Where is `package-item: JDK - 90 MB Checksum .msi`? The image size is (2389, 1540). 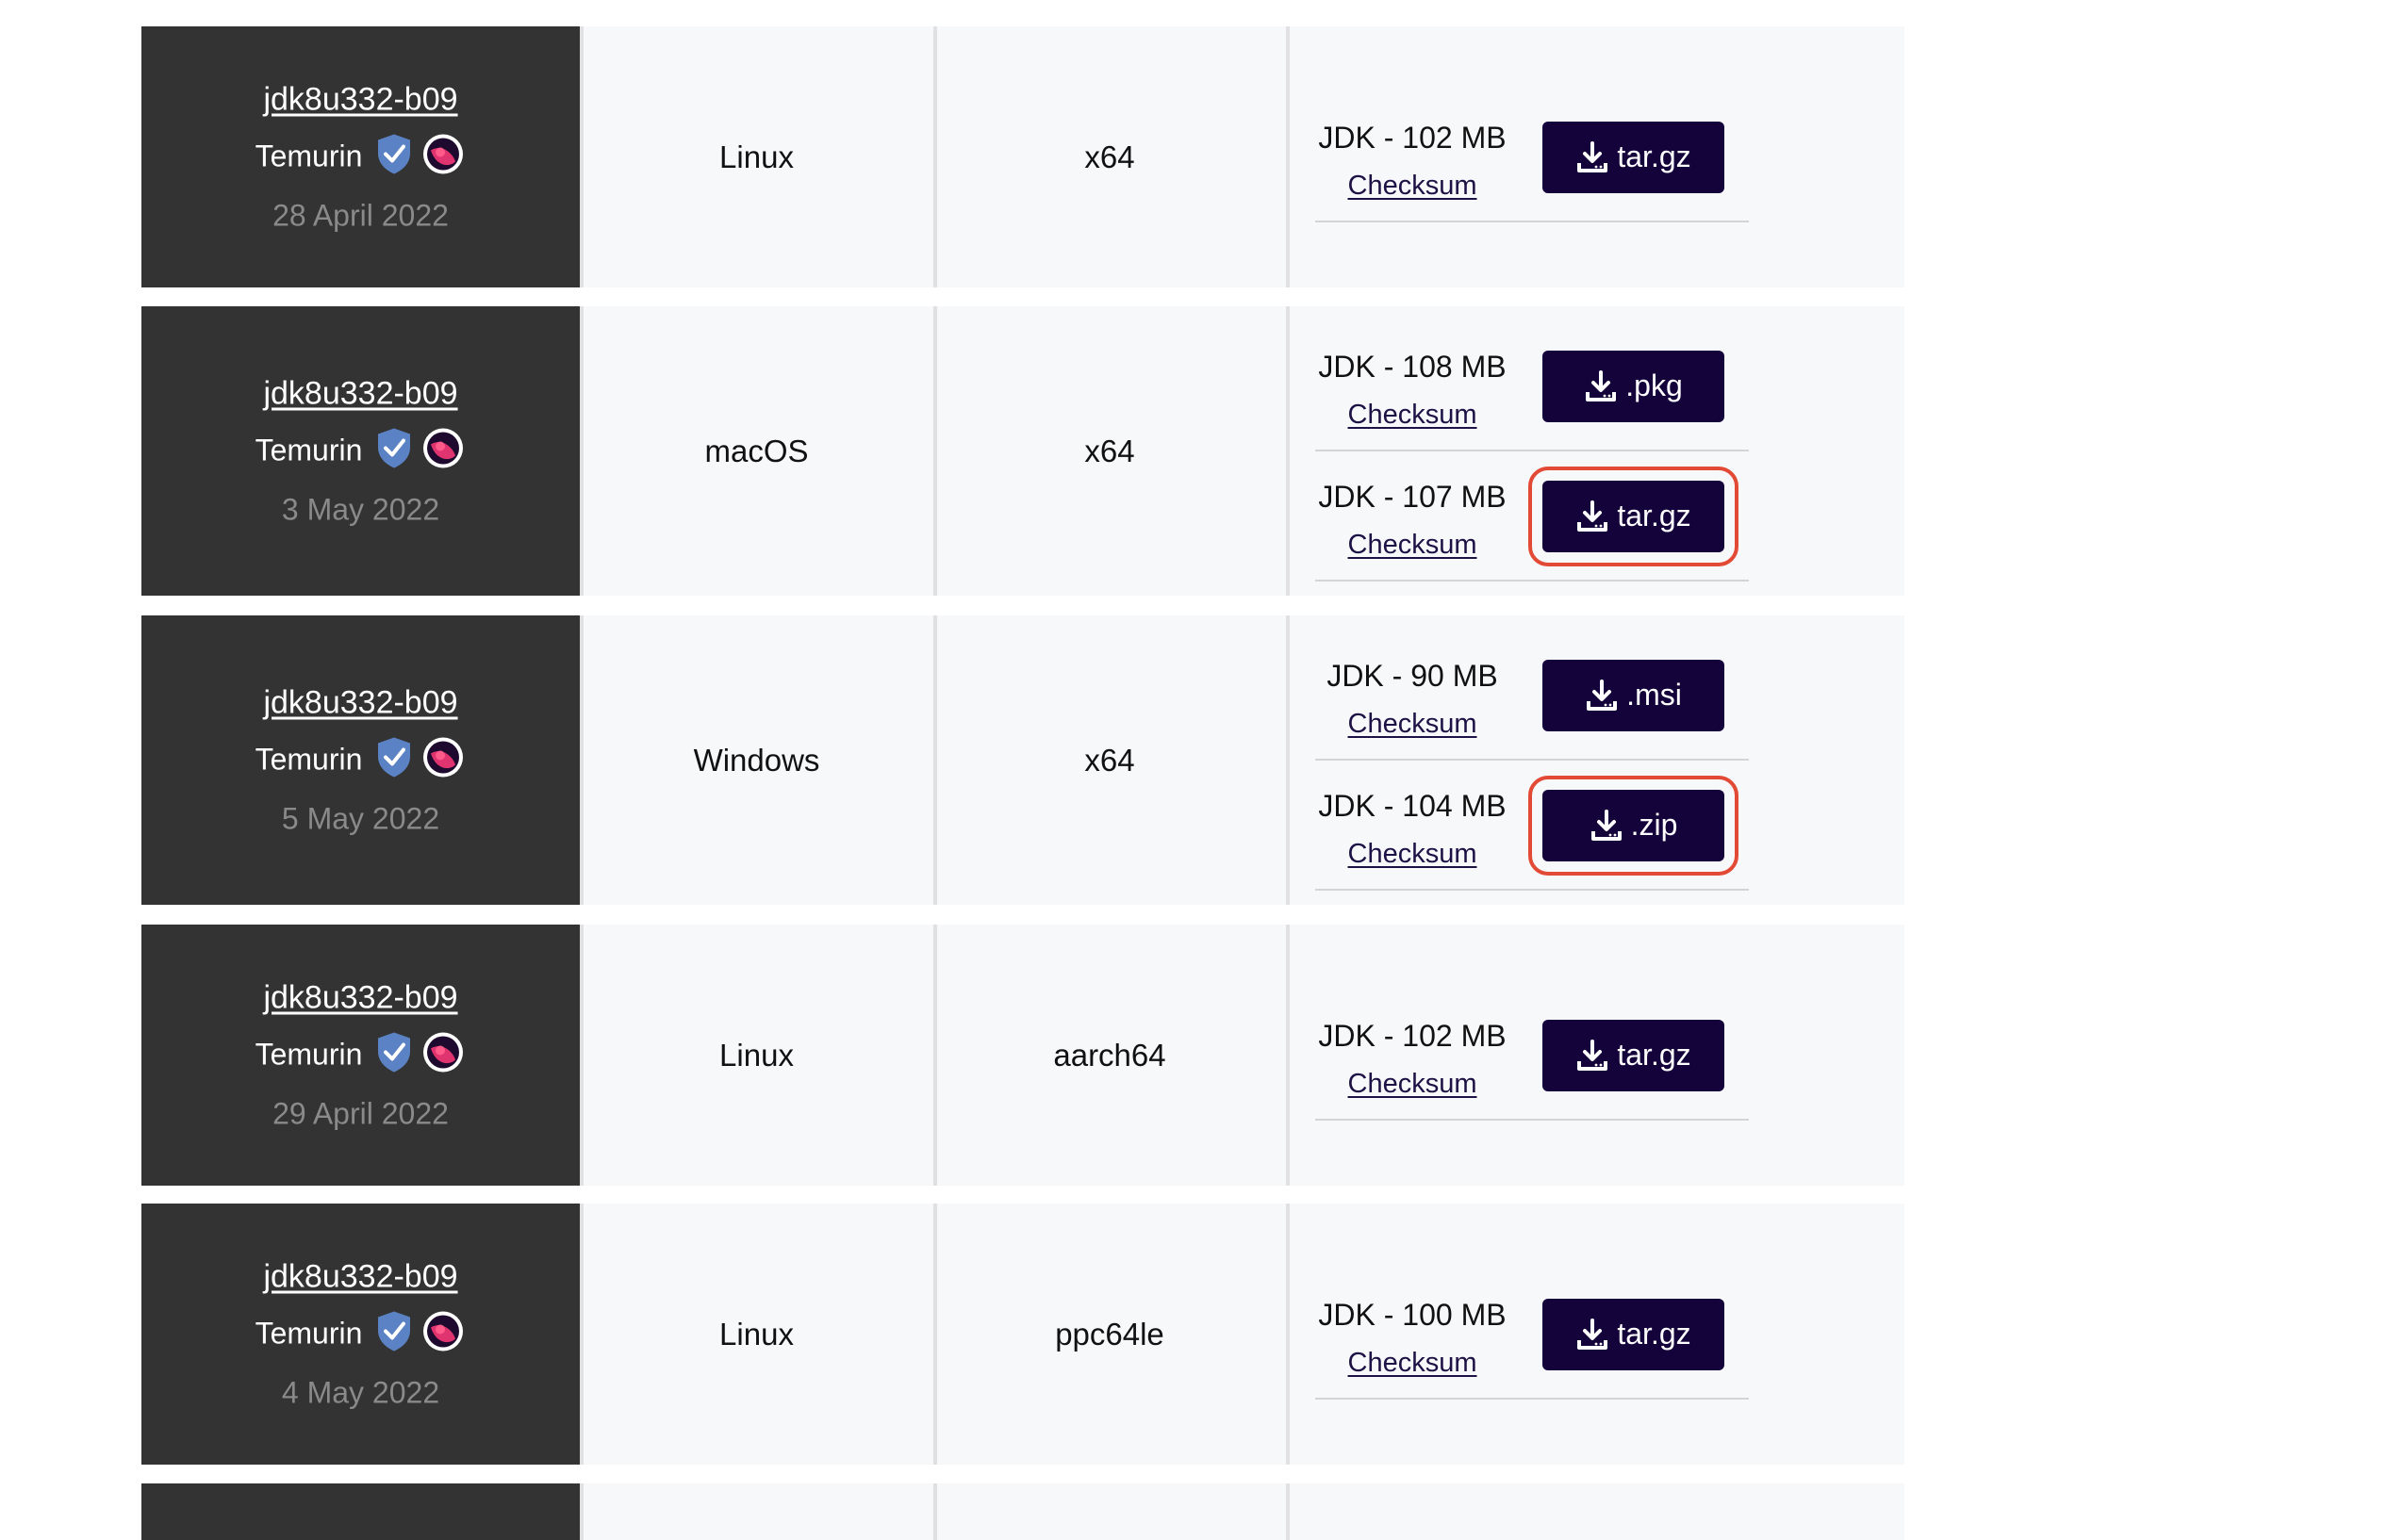 package-item: JDK - 90 MB Checksum .msi is located at coordinates (1600, 696).